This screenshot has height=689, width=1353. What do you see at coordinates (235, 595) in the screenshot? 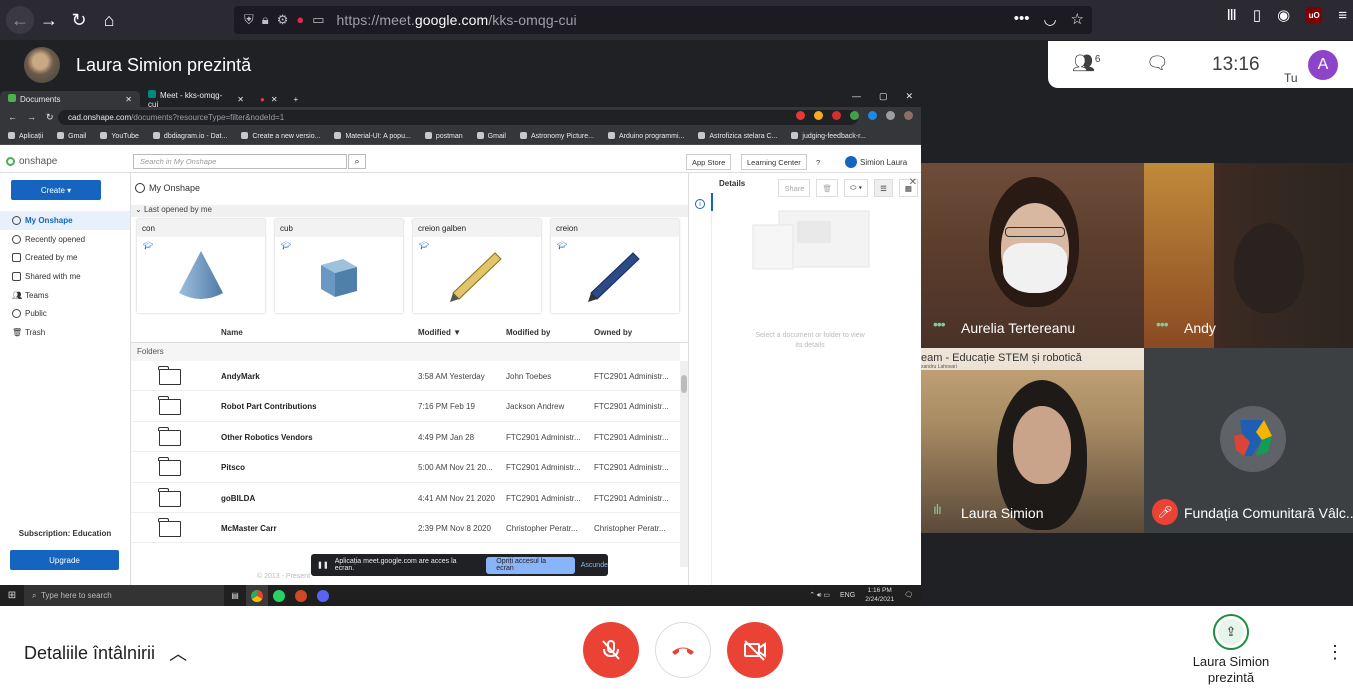
I see `task-view-icon: ▤` at bounding box center [235, 595].